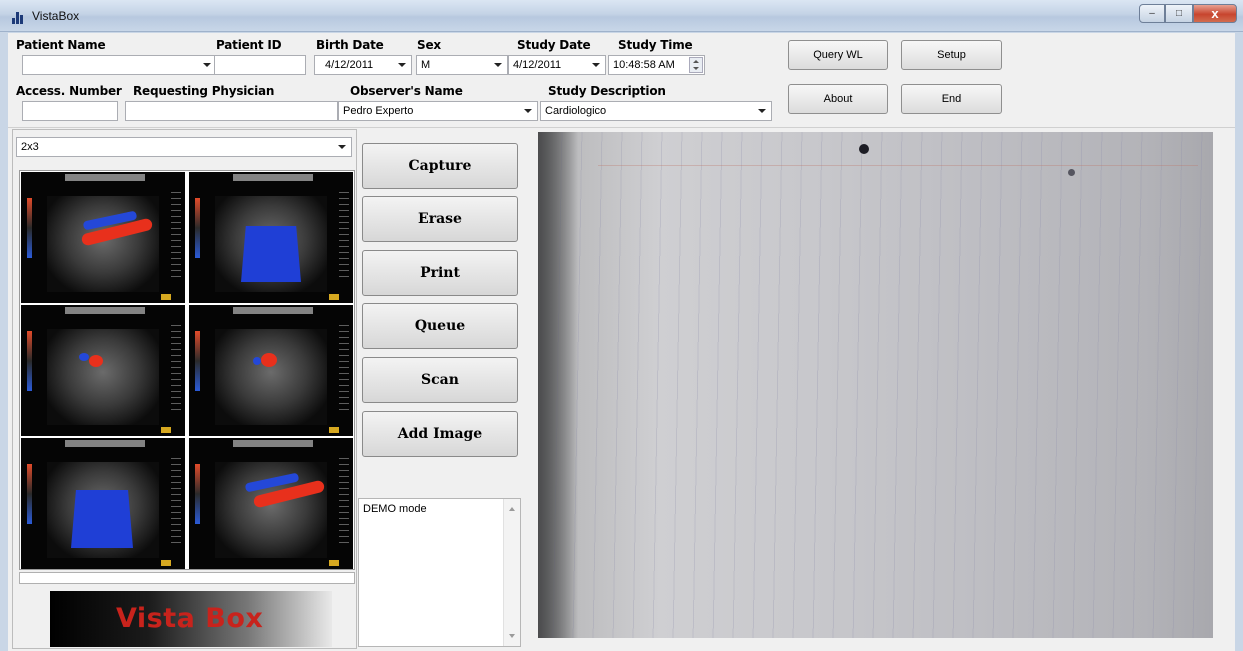 This screenshot has width=1243, height=651. Describe the element at coordinates (378, 111) in the screenshot. I see `observer-name-value: Pedro Experto` at that location.